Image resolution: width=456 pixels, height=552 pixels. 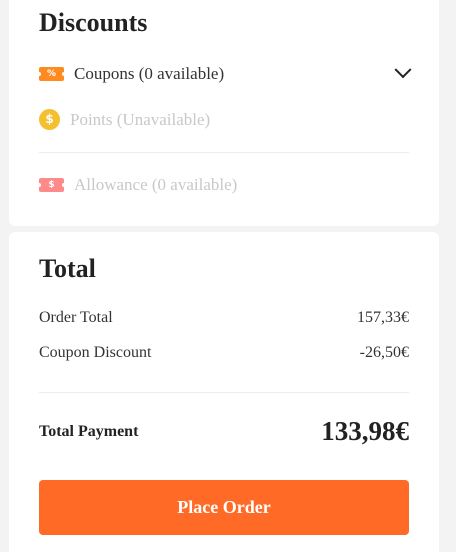 I want to click on points-row: $ Points (Unavailable), so click(x=224, y=119).